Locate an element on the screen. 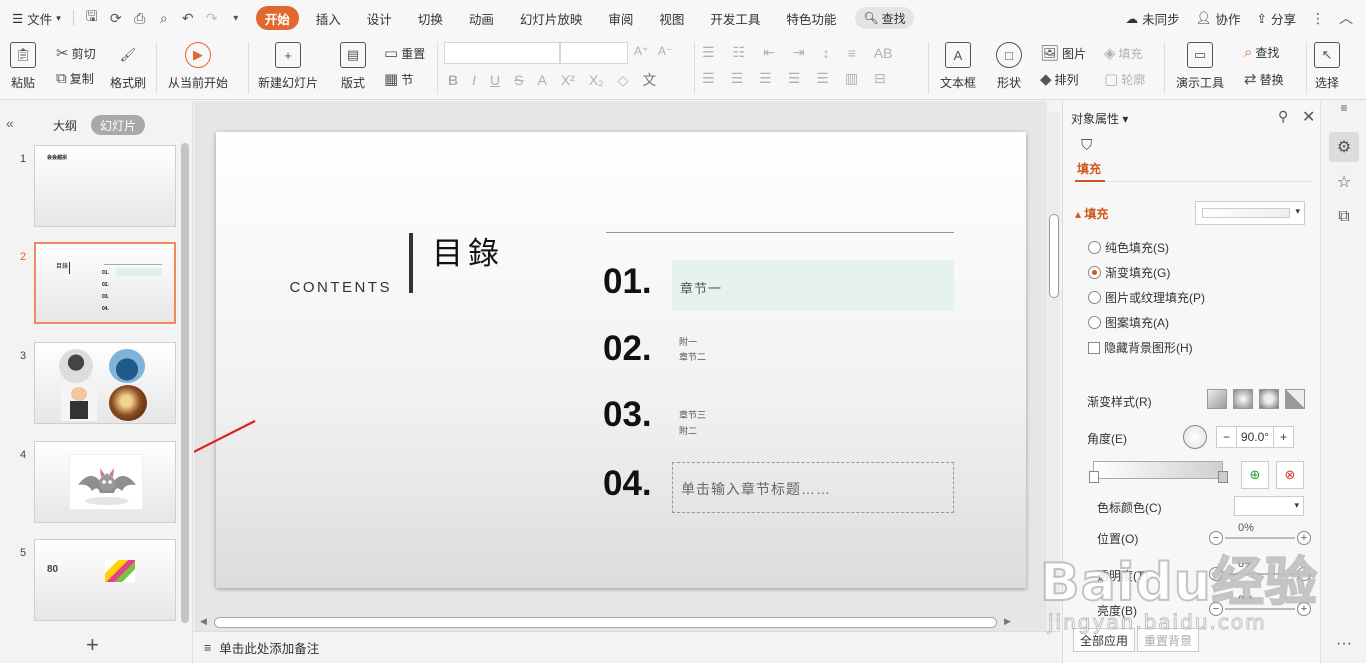 Image resolution: width=1366 pixels, height=663 pixels. add-slide-button: + is located at coordinates (92, 645).